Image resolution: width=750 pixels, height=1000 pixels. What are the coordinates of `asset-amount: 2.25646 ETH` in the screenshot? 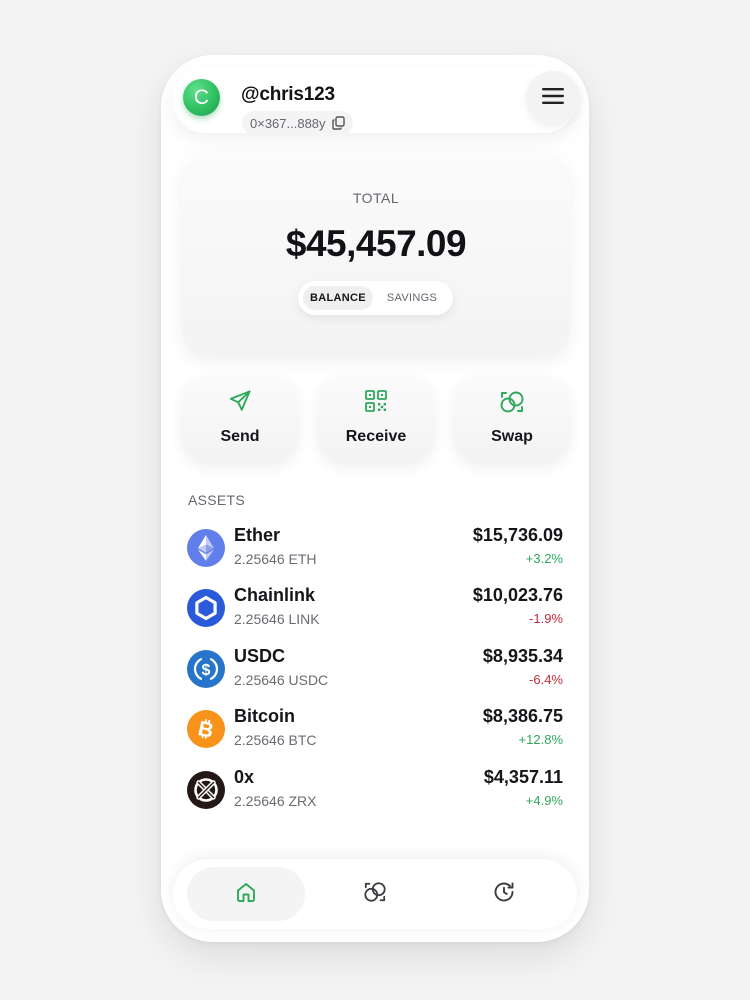 It's located at (275, 559).